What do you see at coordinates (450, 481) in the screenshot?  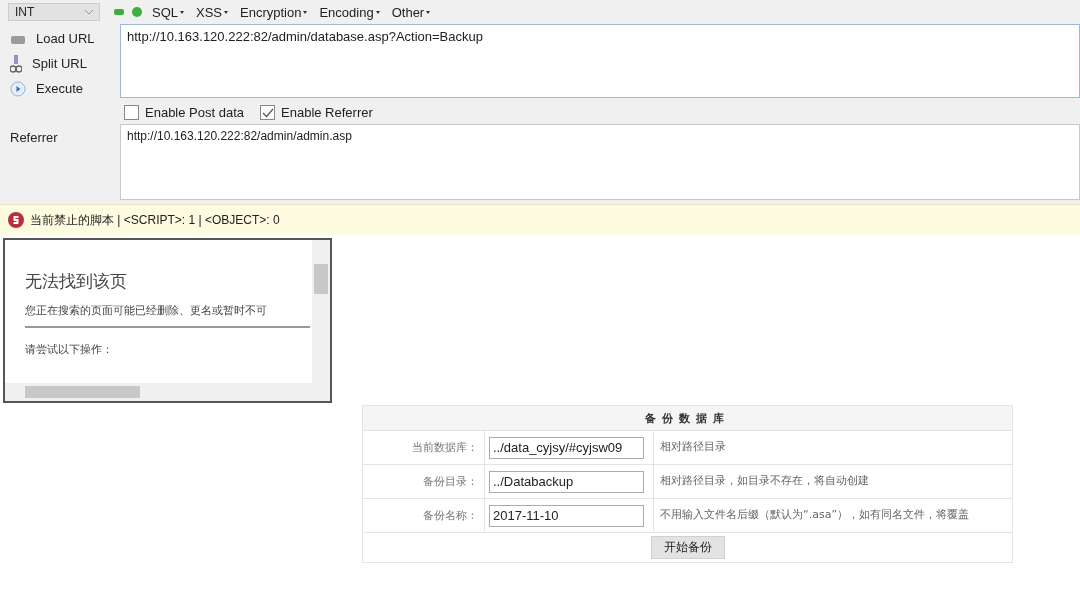 I see `field-label: 备份目录：` at bounding box center [450, 481].